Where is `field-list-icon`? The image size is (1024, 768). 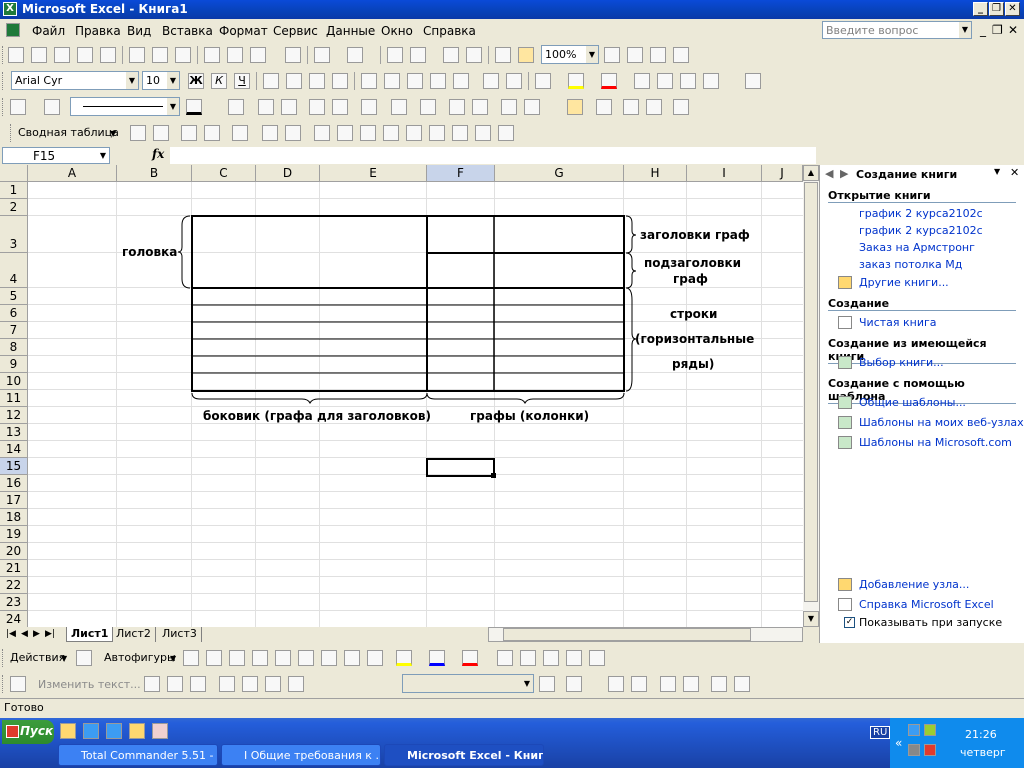
field-list-icon is located at coordinates (322, 133).